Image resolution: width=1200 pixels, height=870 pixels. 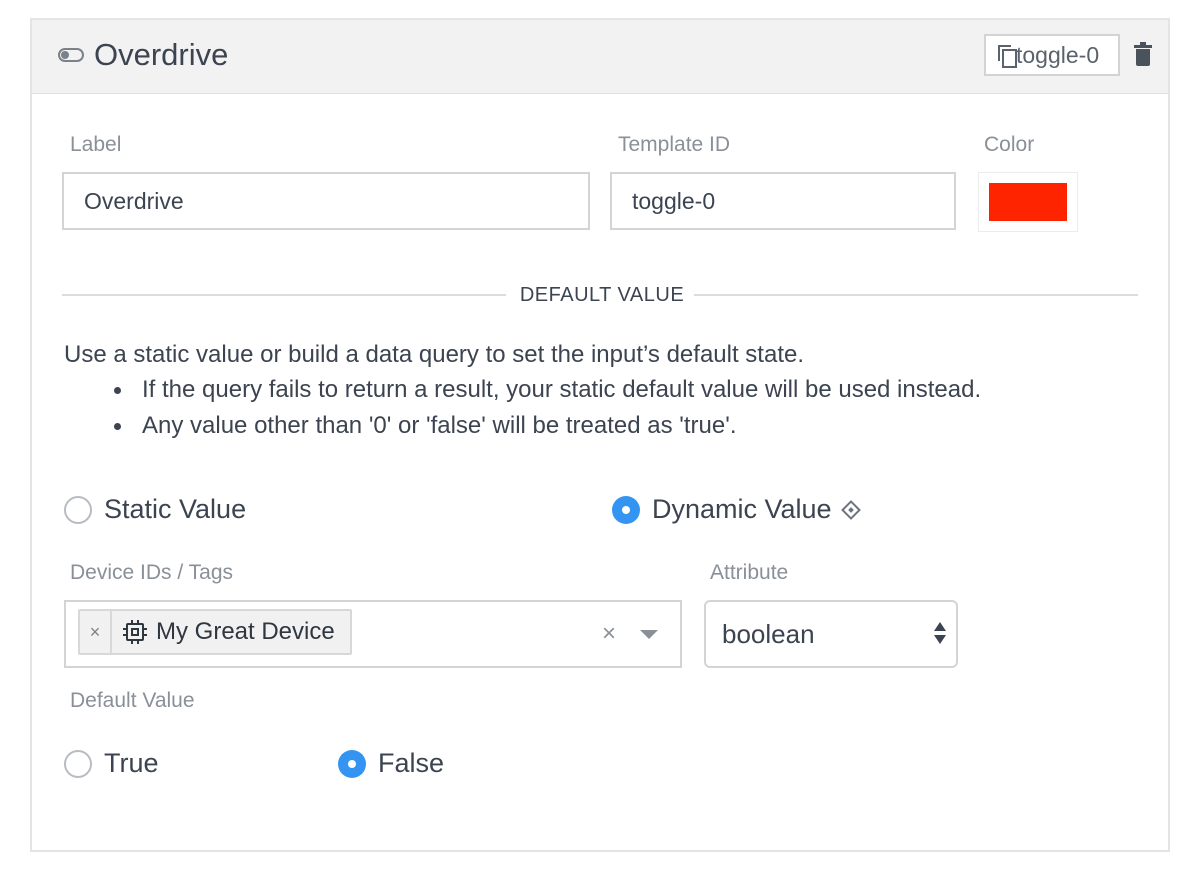 I want to click on dynamic-value-radio: Dynamic Value, so click(x=736, y=509).